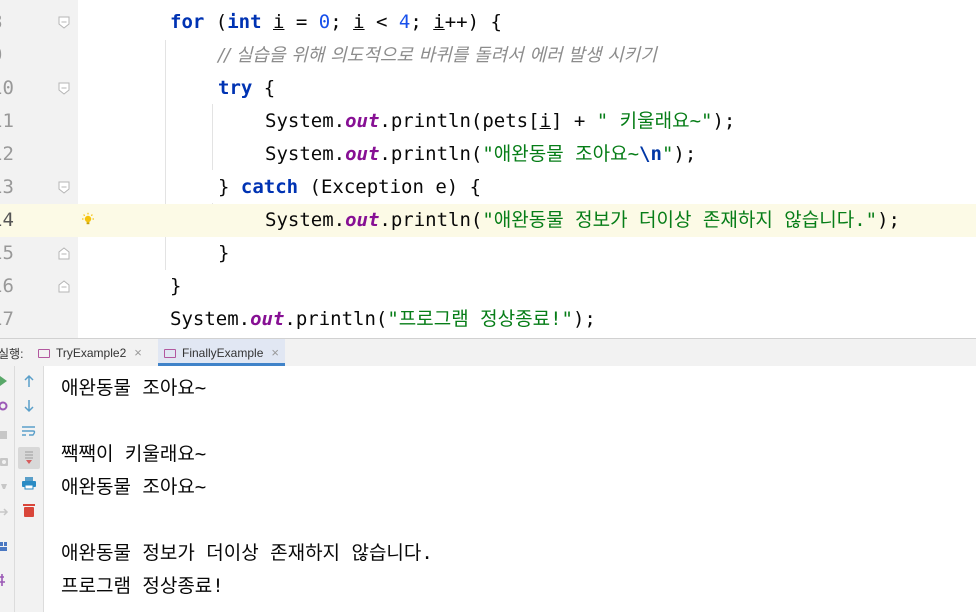  Describe the element at coordinates (488, 352) in the screenshot. I see `run-tabs-bar: 실행: TryExample2 × FinallyExample ×` at that location.